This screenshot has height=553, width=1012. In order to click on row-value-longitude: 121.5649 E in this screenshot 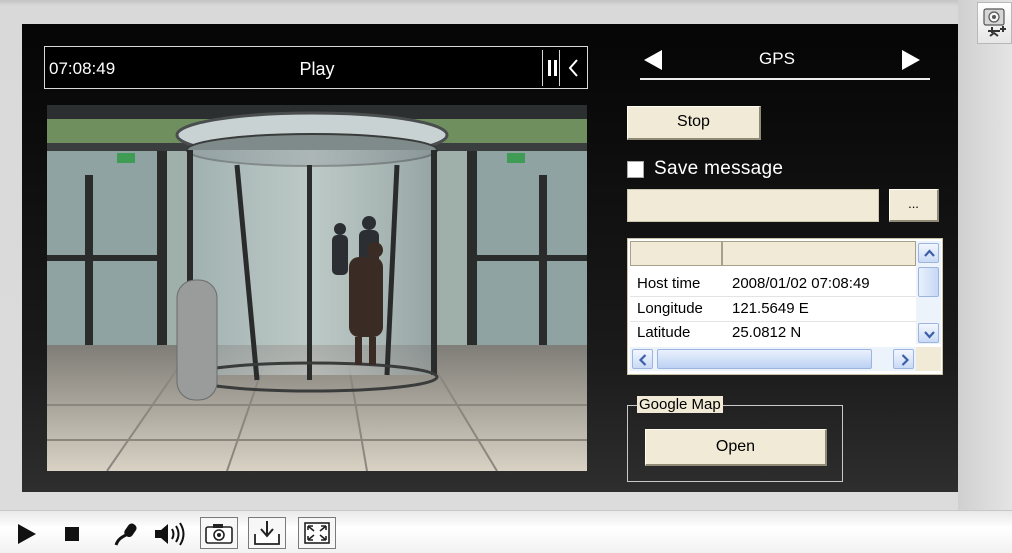, I will do `click(770, 308)`.